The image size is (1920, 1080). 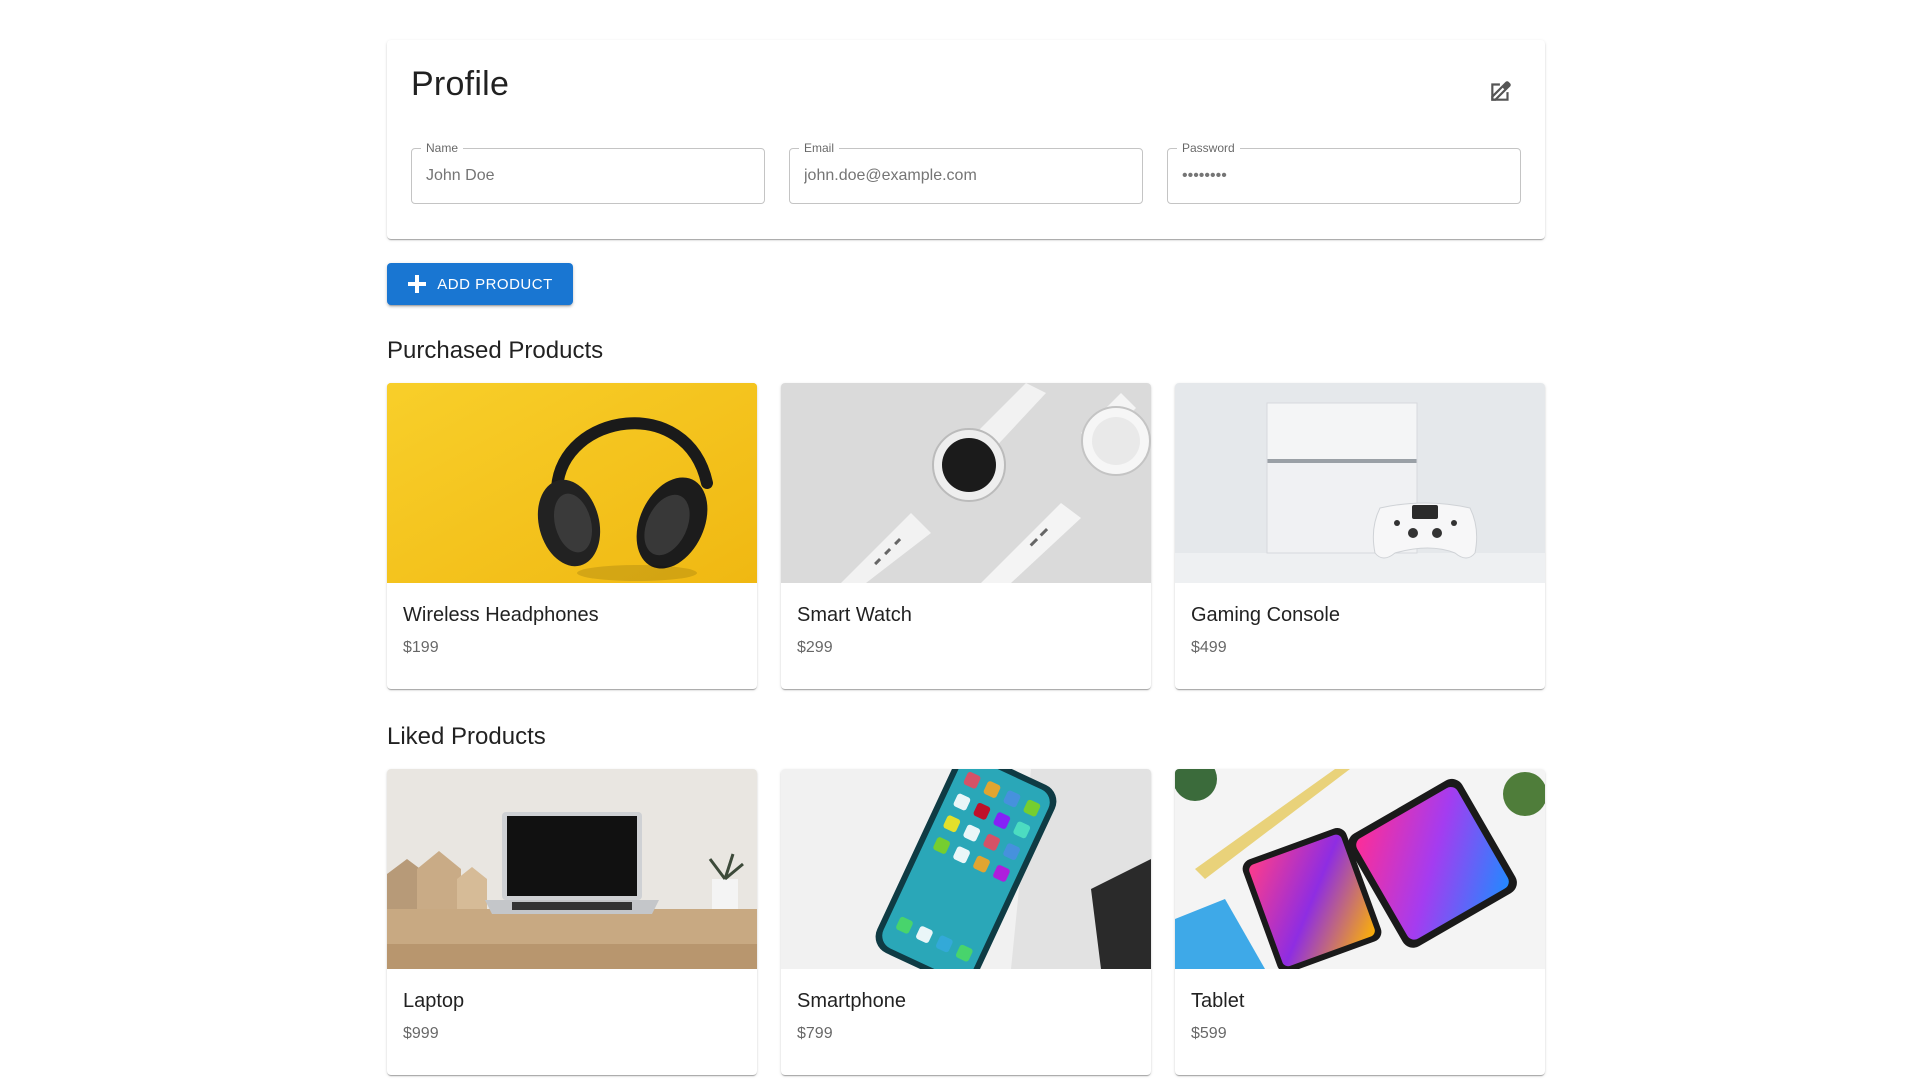 I want to click on password-field: Password, so click(x=1344, y=172).